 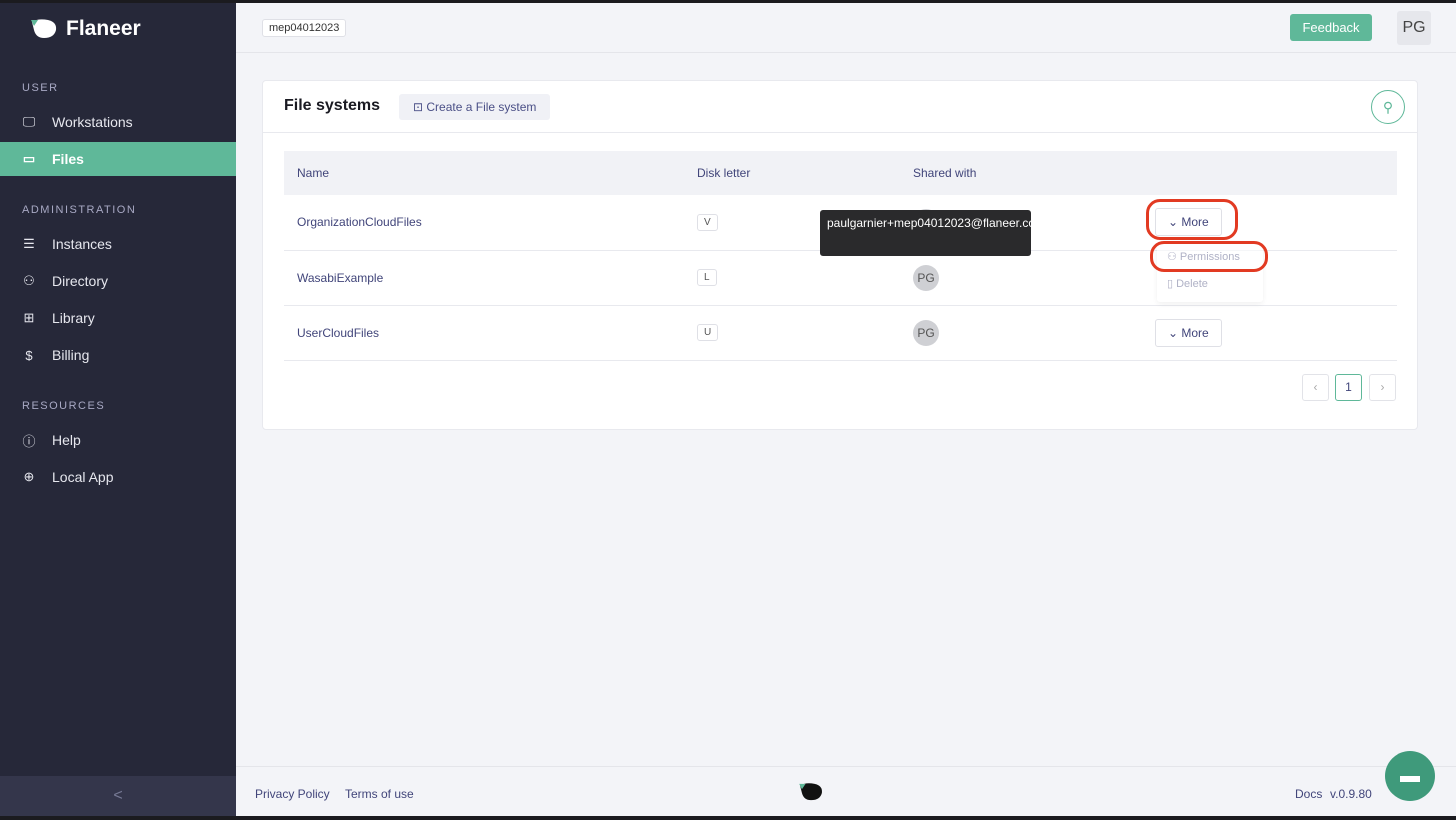 What do you see at coordinates (29, 441) in the screenshot?
I see `help-icon: ⓘ` at bounding box center [29, 441].